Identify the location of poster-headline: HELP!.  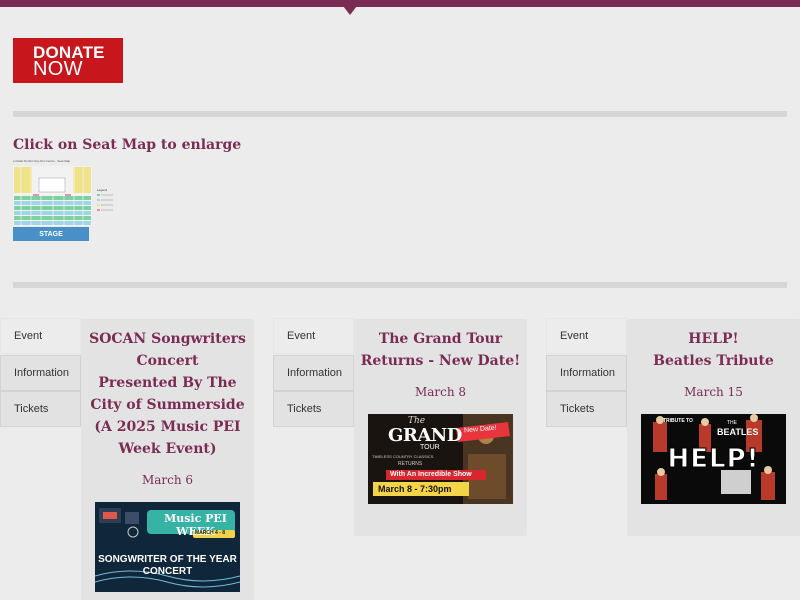
(713, 459).